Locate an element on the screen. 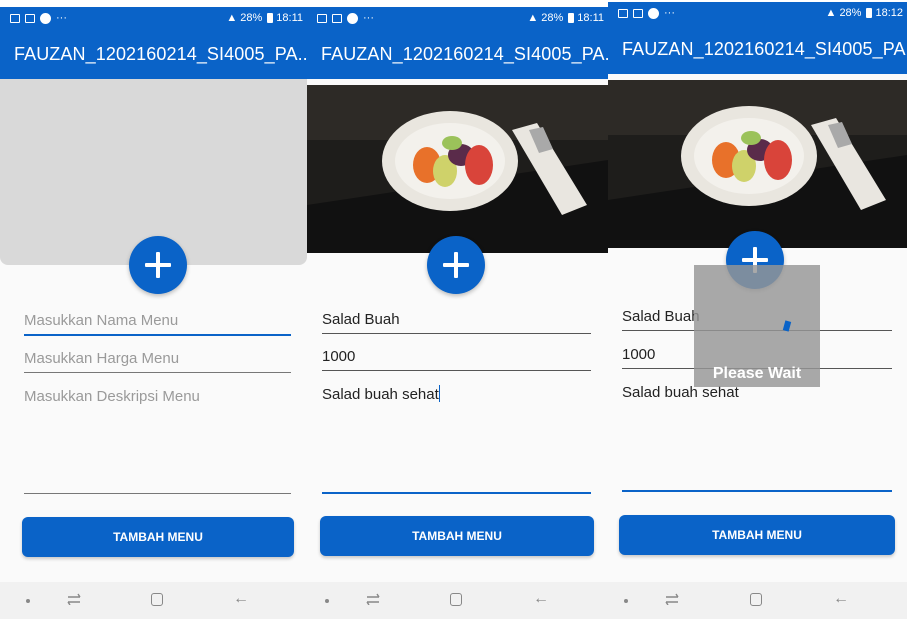 The image size is (907, 619). progress-spinner-icon is located at coordinates (787, 326).